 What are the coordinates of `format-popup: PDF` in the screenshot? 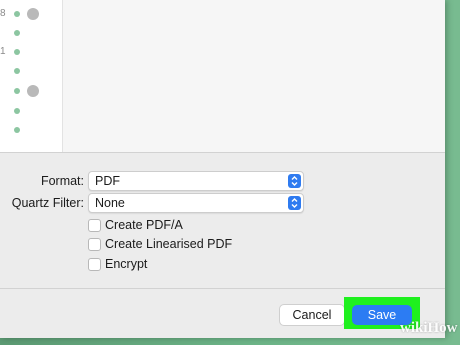 It's located at (196, 181).